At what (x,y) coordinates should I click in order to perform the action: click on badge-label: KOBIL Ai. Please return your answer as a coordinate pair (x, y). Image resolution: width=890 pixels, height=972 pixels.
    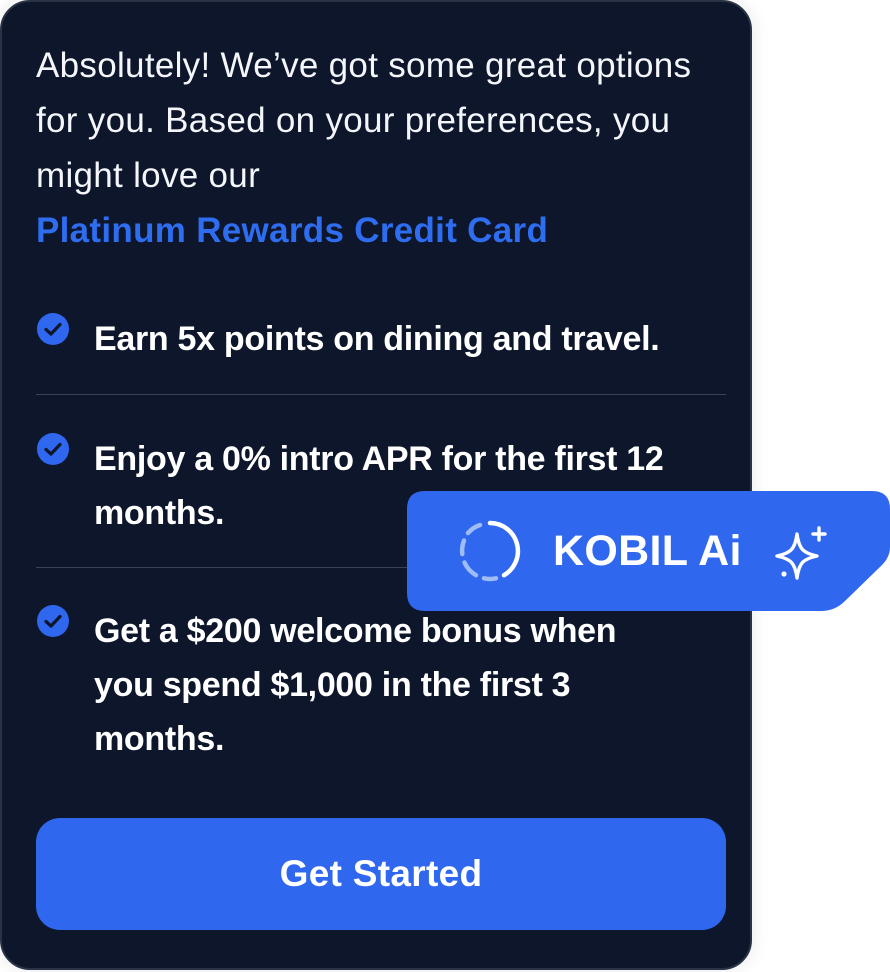
    Looking at the image, I should click on (647, 551).